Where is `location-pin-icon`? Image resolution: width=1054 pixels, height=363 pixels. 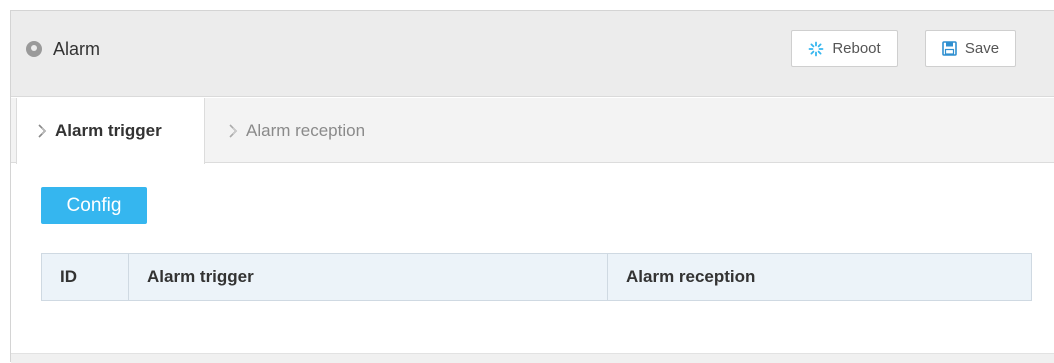 location-pin-icon is located at coordinates (34, 49).